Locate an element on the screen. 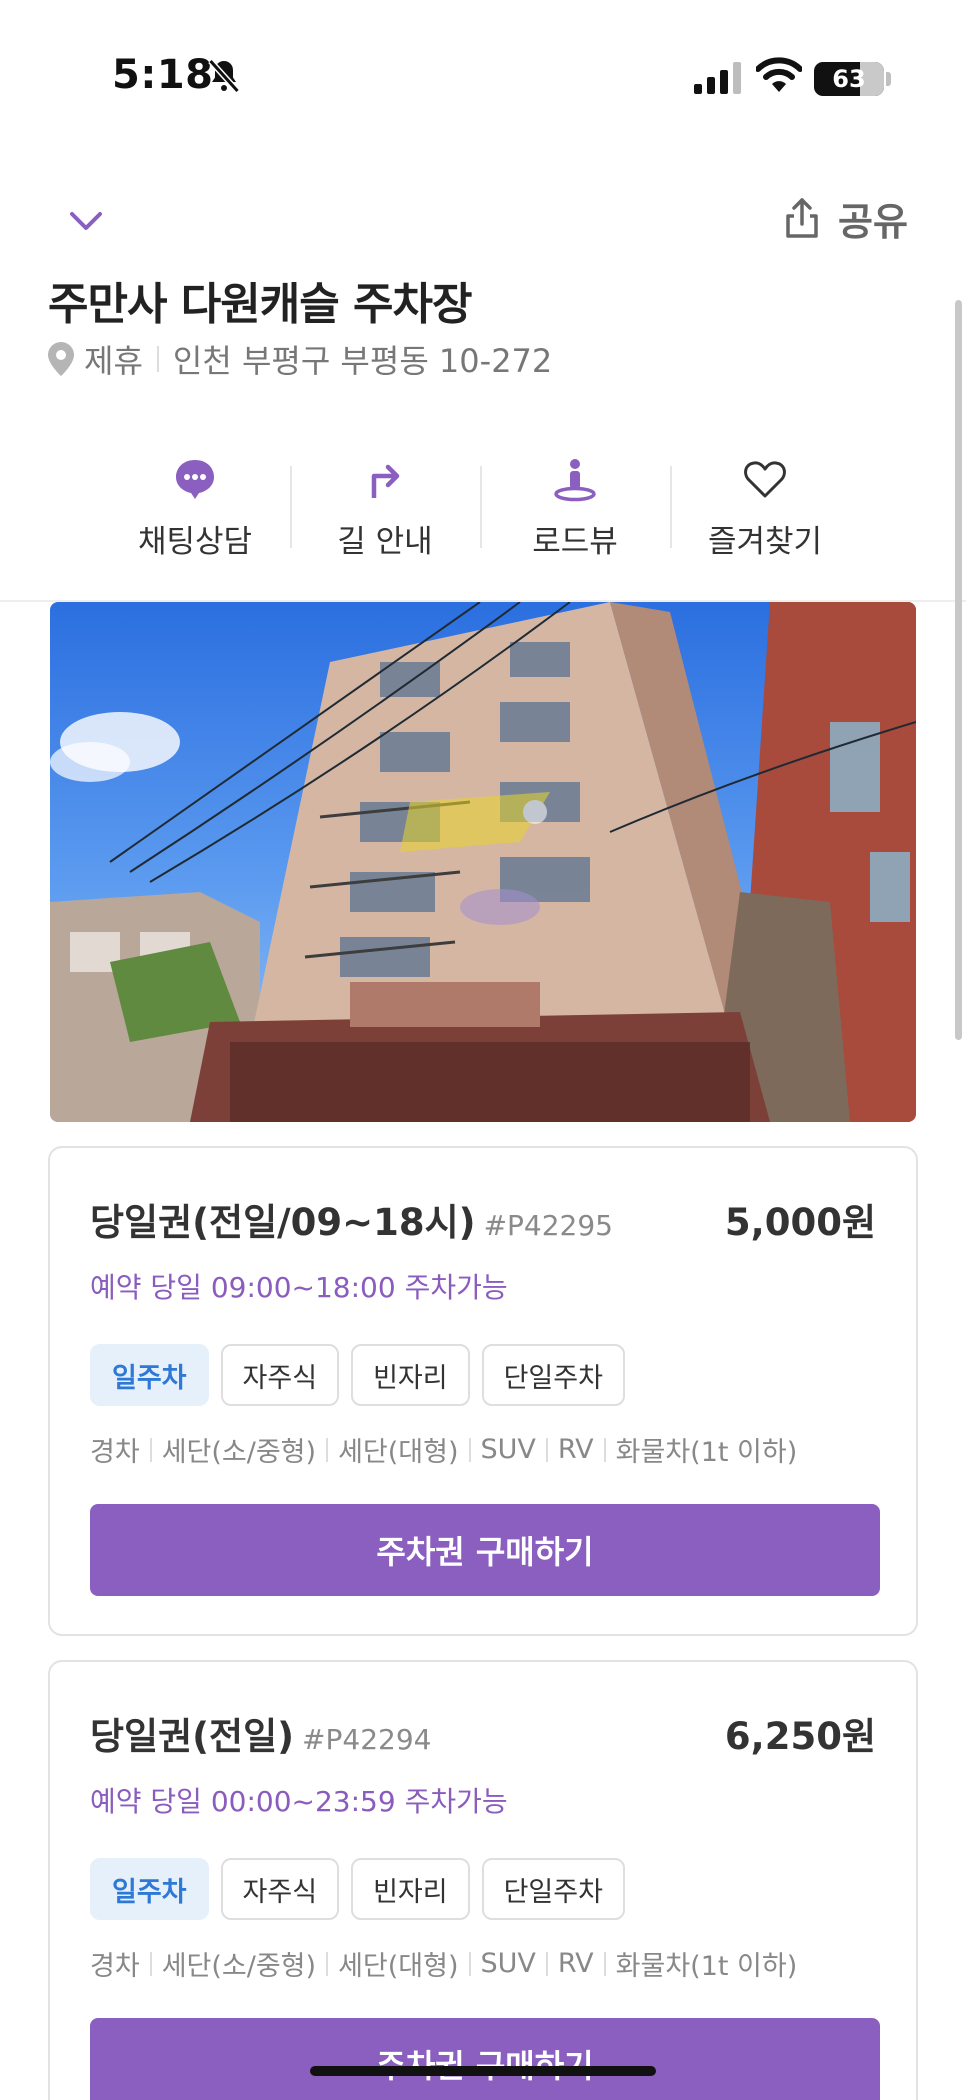  scrollbar is located at coordinates (958, 670).